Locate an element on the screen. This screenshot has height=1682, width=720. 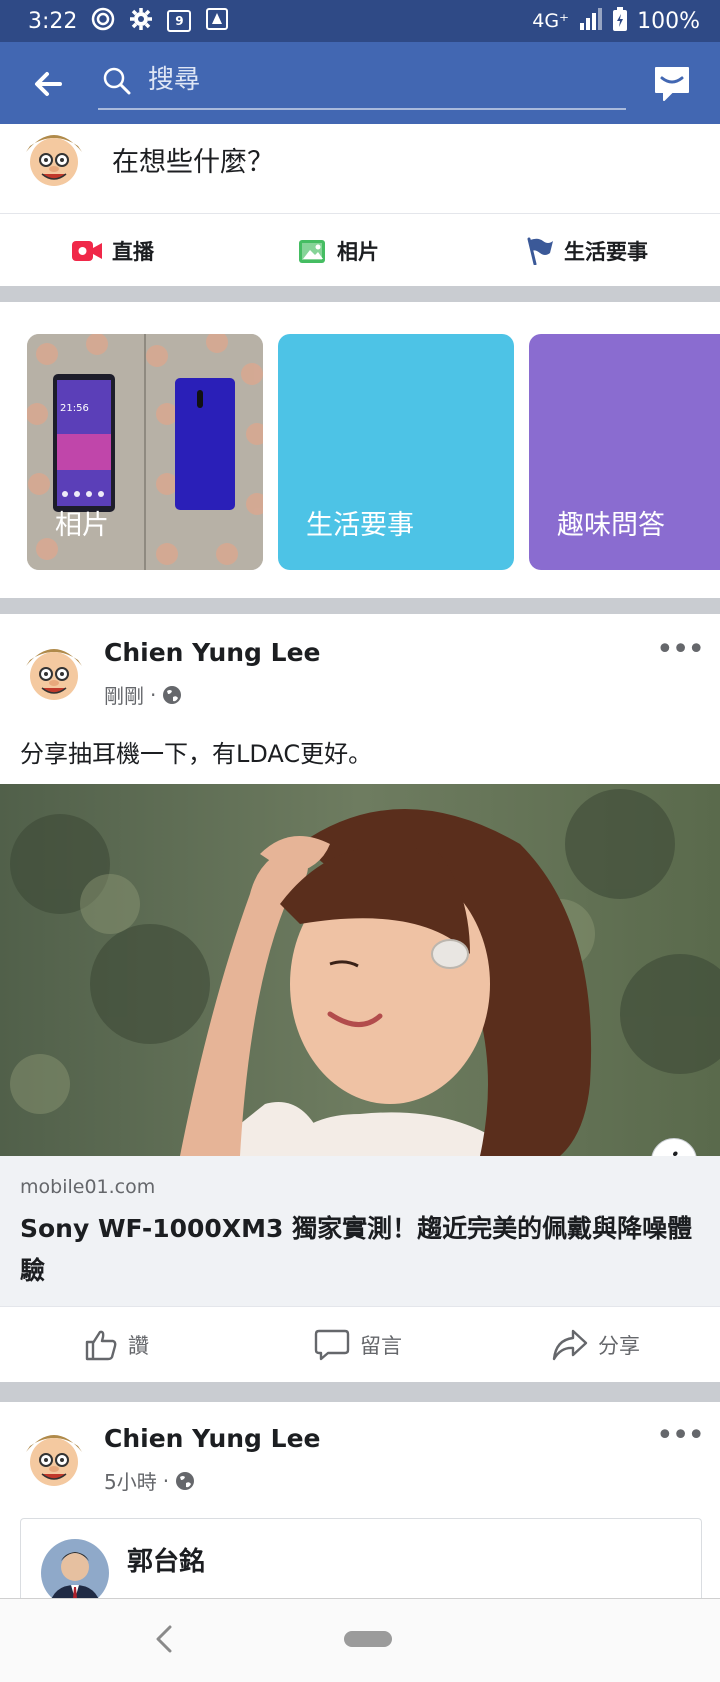
photo-icon is located at coordinates (312, 251).